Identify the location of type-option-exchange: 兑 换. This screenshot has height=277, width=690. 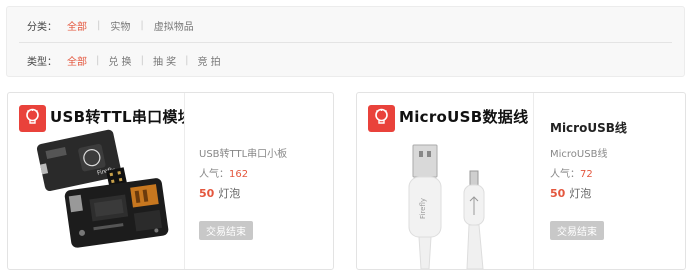
(119, 60).